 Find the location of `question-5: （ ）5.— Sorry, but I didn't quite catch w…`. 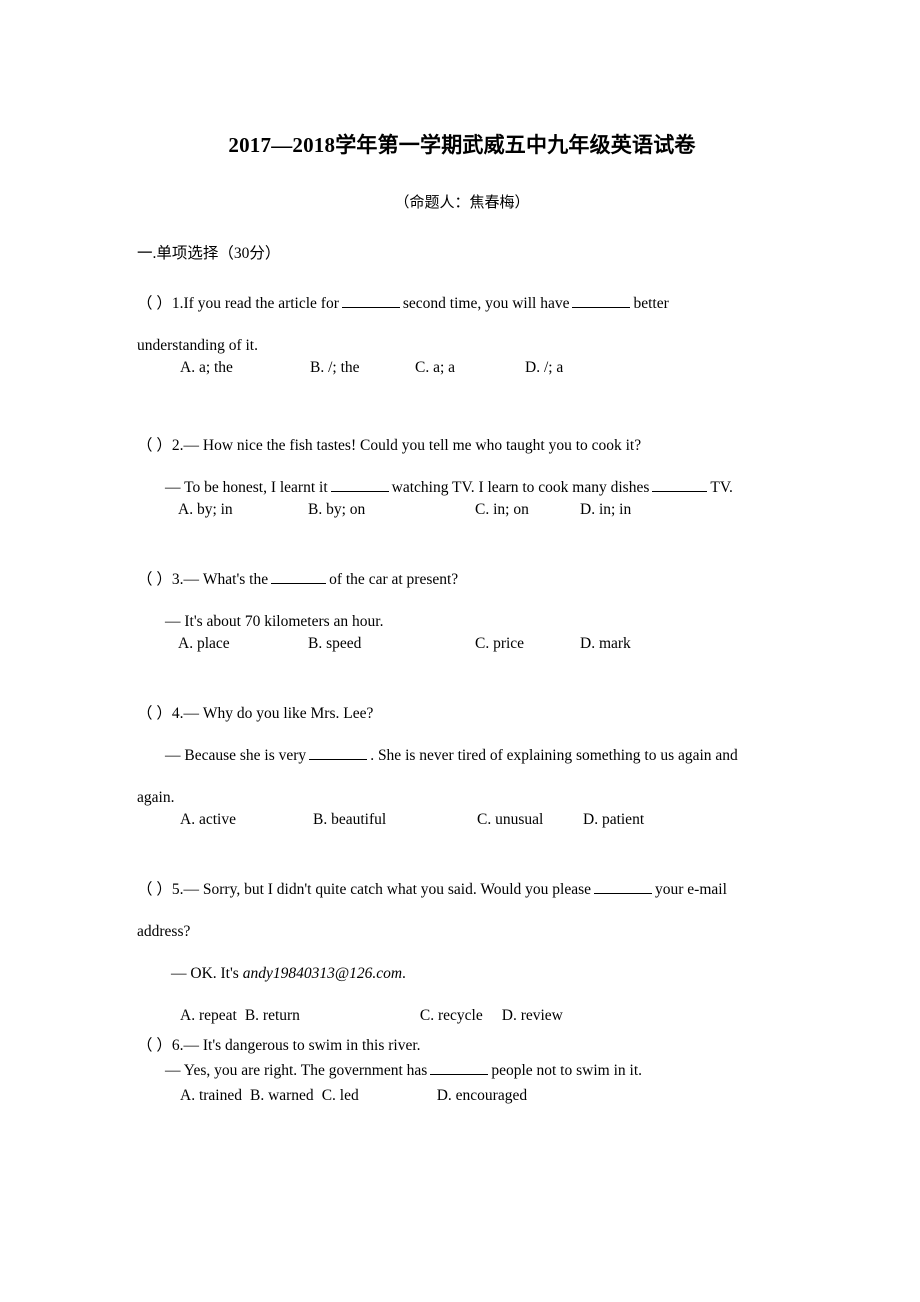

question-5: （ ）5.— Sorry, but I didn't quite catch w… is located at coordinates (462, 939).